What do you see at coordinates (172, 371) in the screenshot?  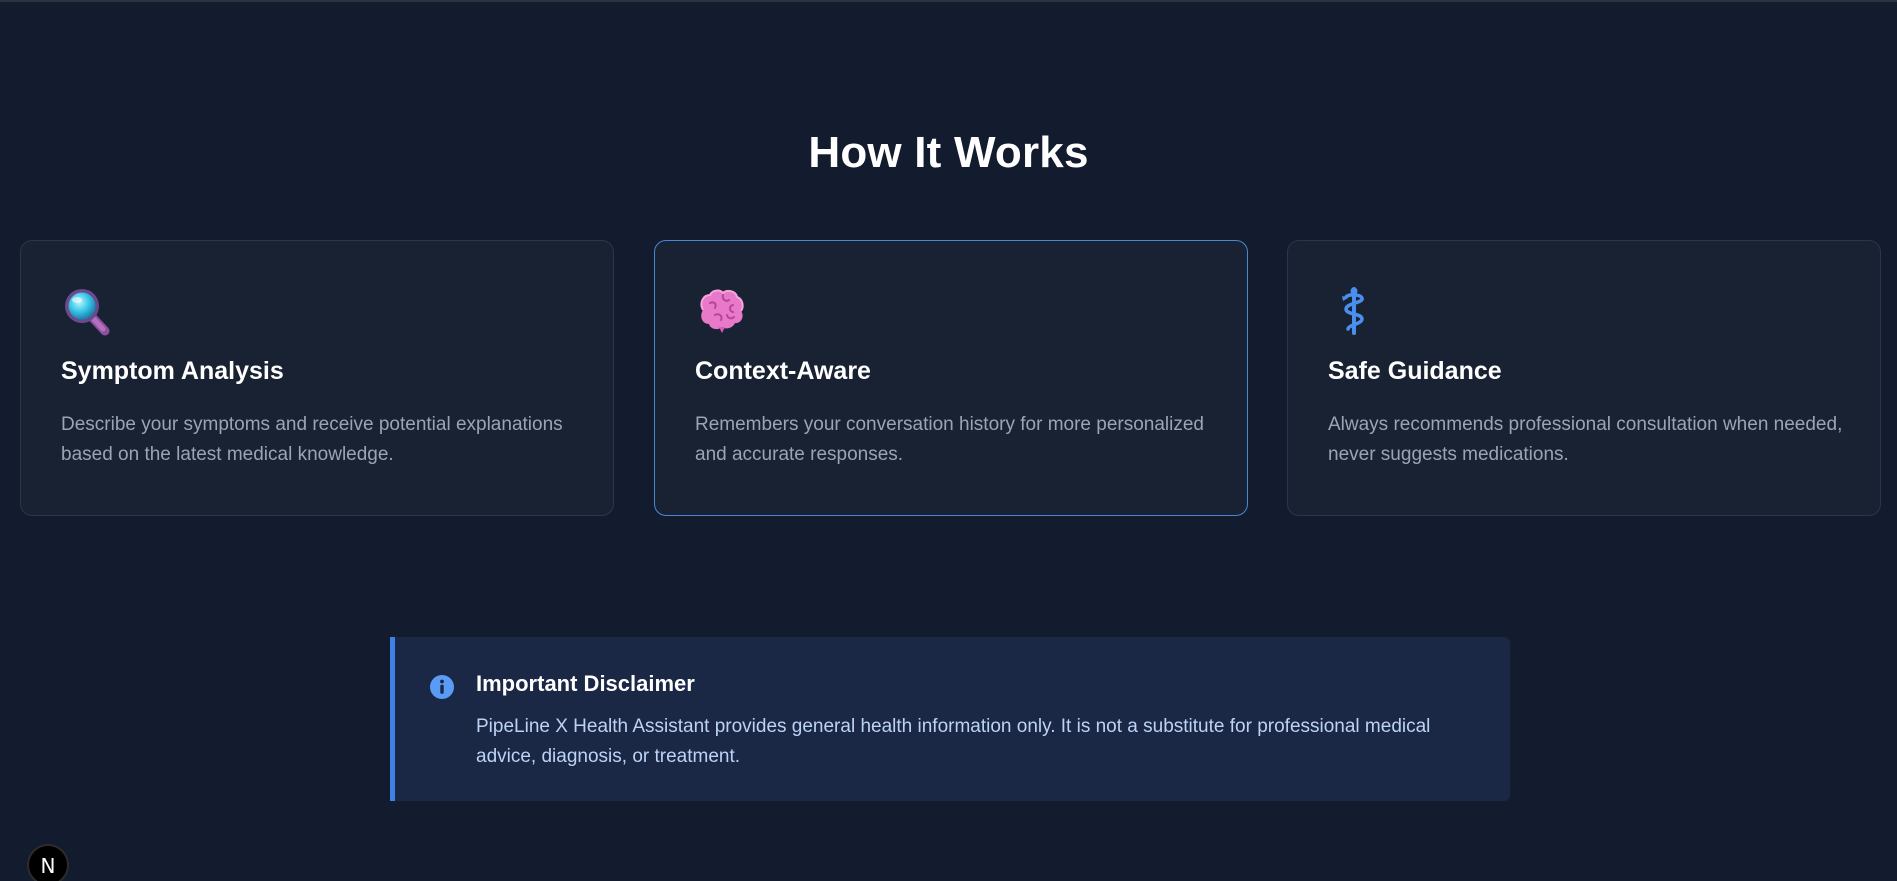 I see `card-title: Symptom Analysis` at bounding box center [172, 371].